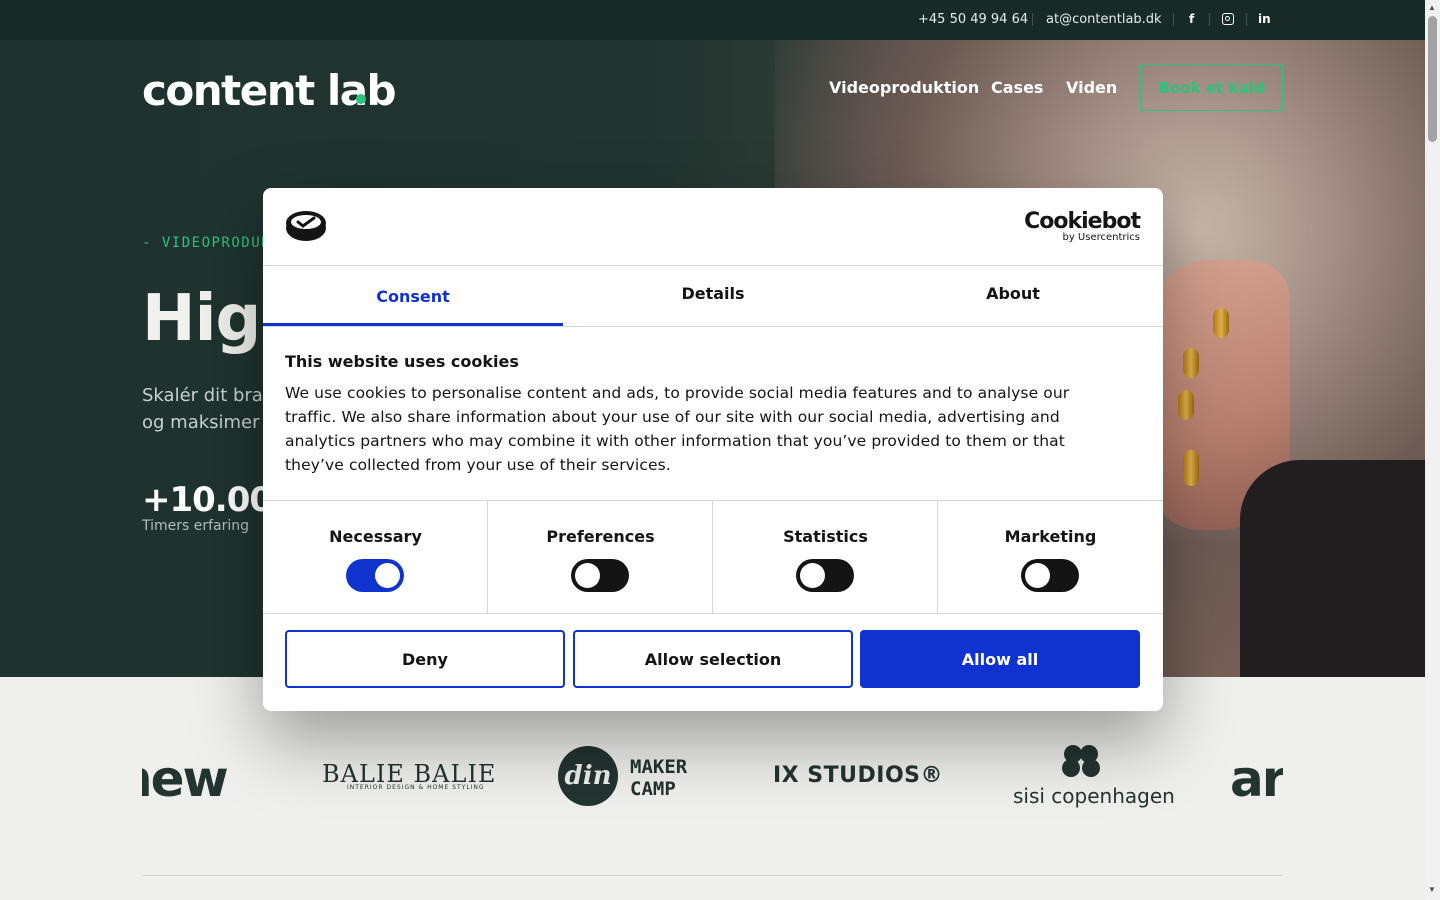 This screenshot has width=1440, height=900. What do you see at coordinates (375, 536) in the screenshot?
I see `category-label: Necessary` at bounding box center [375, 536].